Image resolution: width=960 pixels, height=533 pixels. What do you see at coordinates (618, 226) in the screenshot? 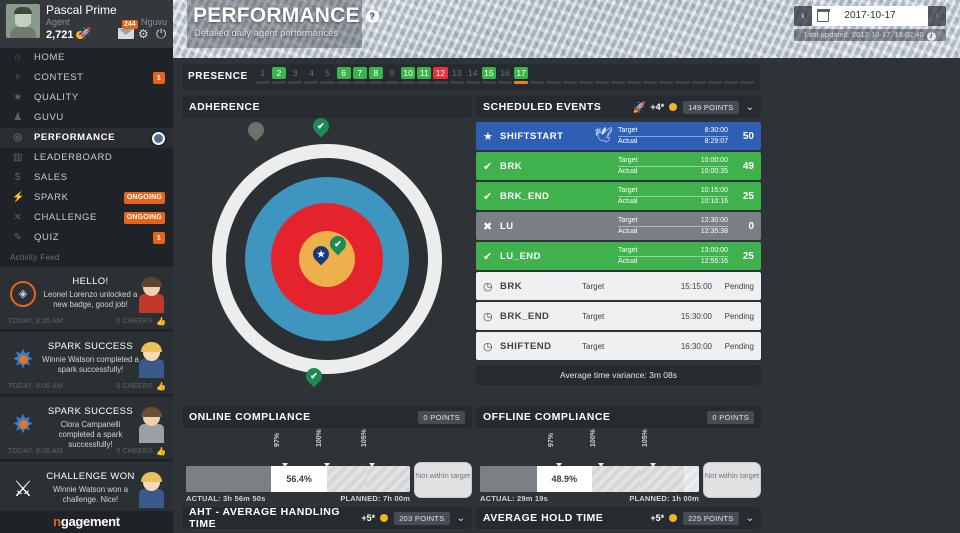
I see `scheduled-event-row: ✖ LU Target 12:30:00 Actual 12:35:38 0` at bounding box center [618, 226].